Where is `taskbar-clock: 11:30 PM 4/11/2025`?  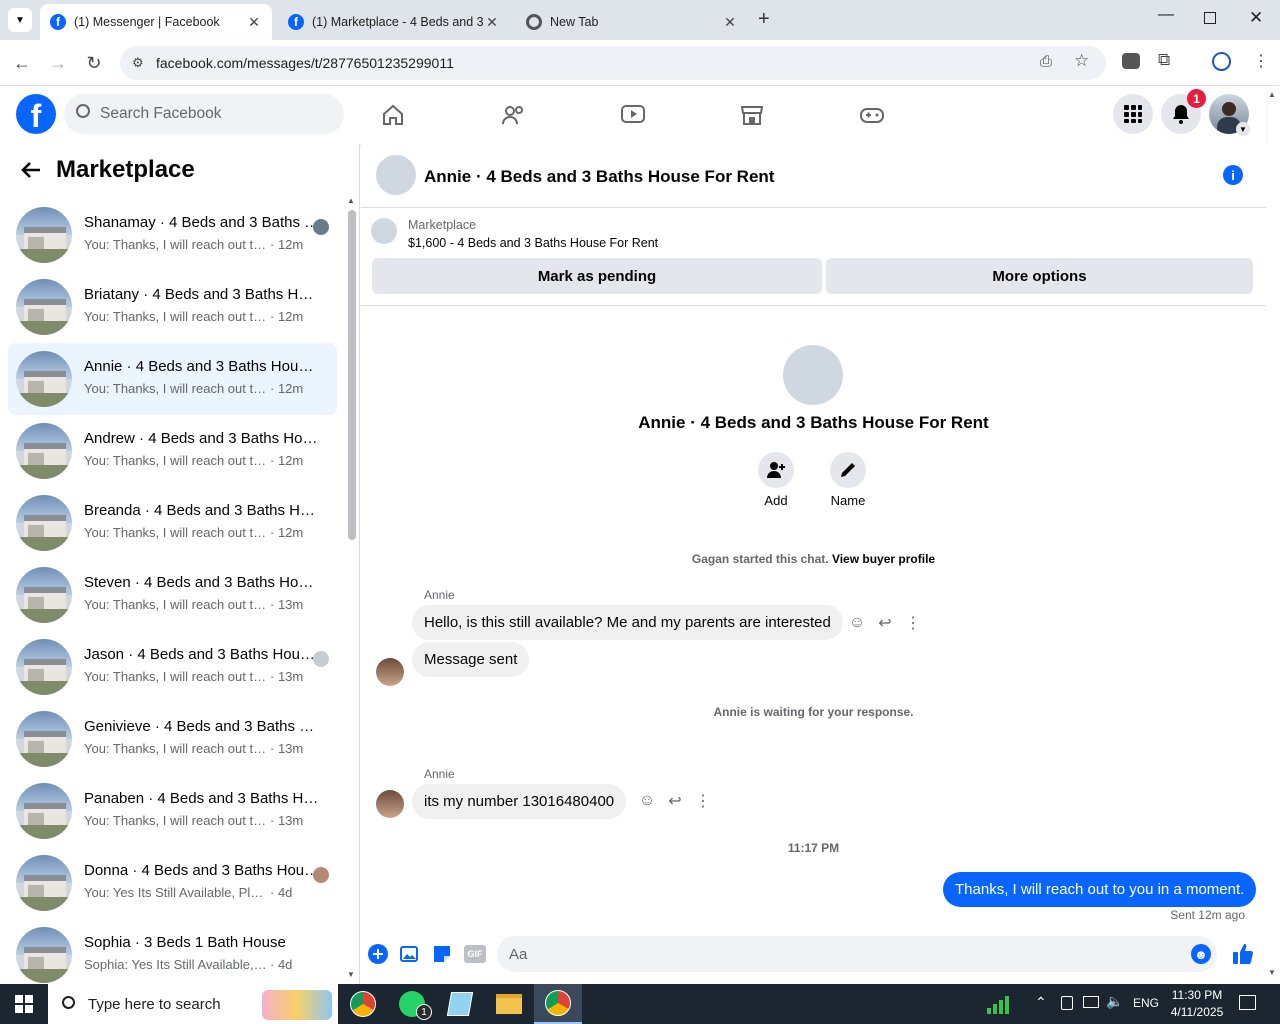 taskbar-clock: 11:30 PM 4/11/2025 is located at coordinates (1197, 1004).